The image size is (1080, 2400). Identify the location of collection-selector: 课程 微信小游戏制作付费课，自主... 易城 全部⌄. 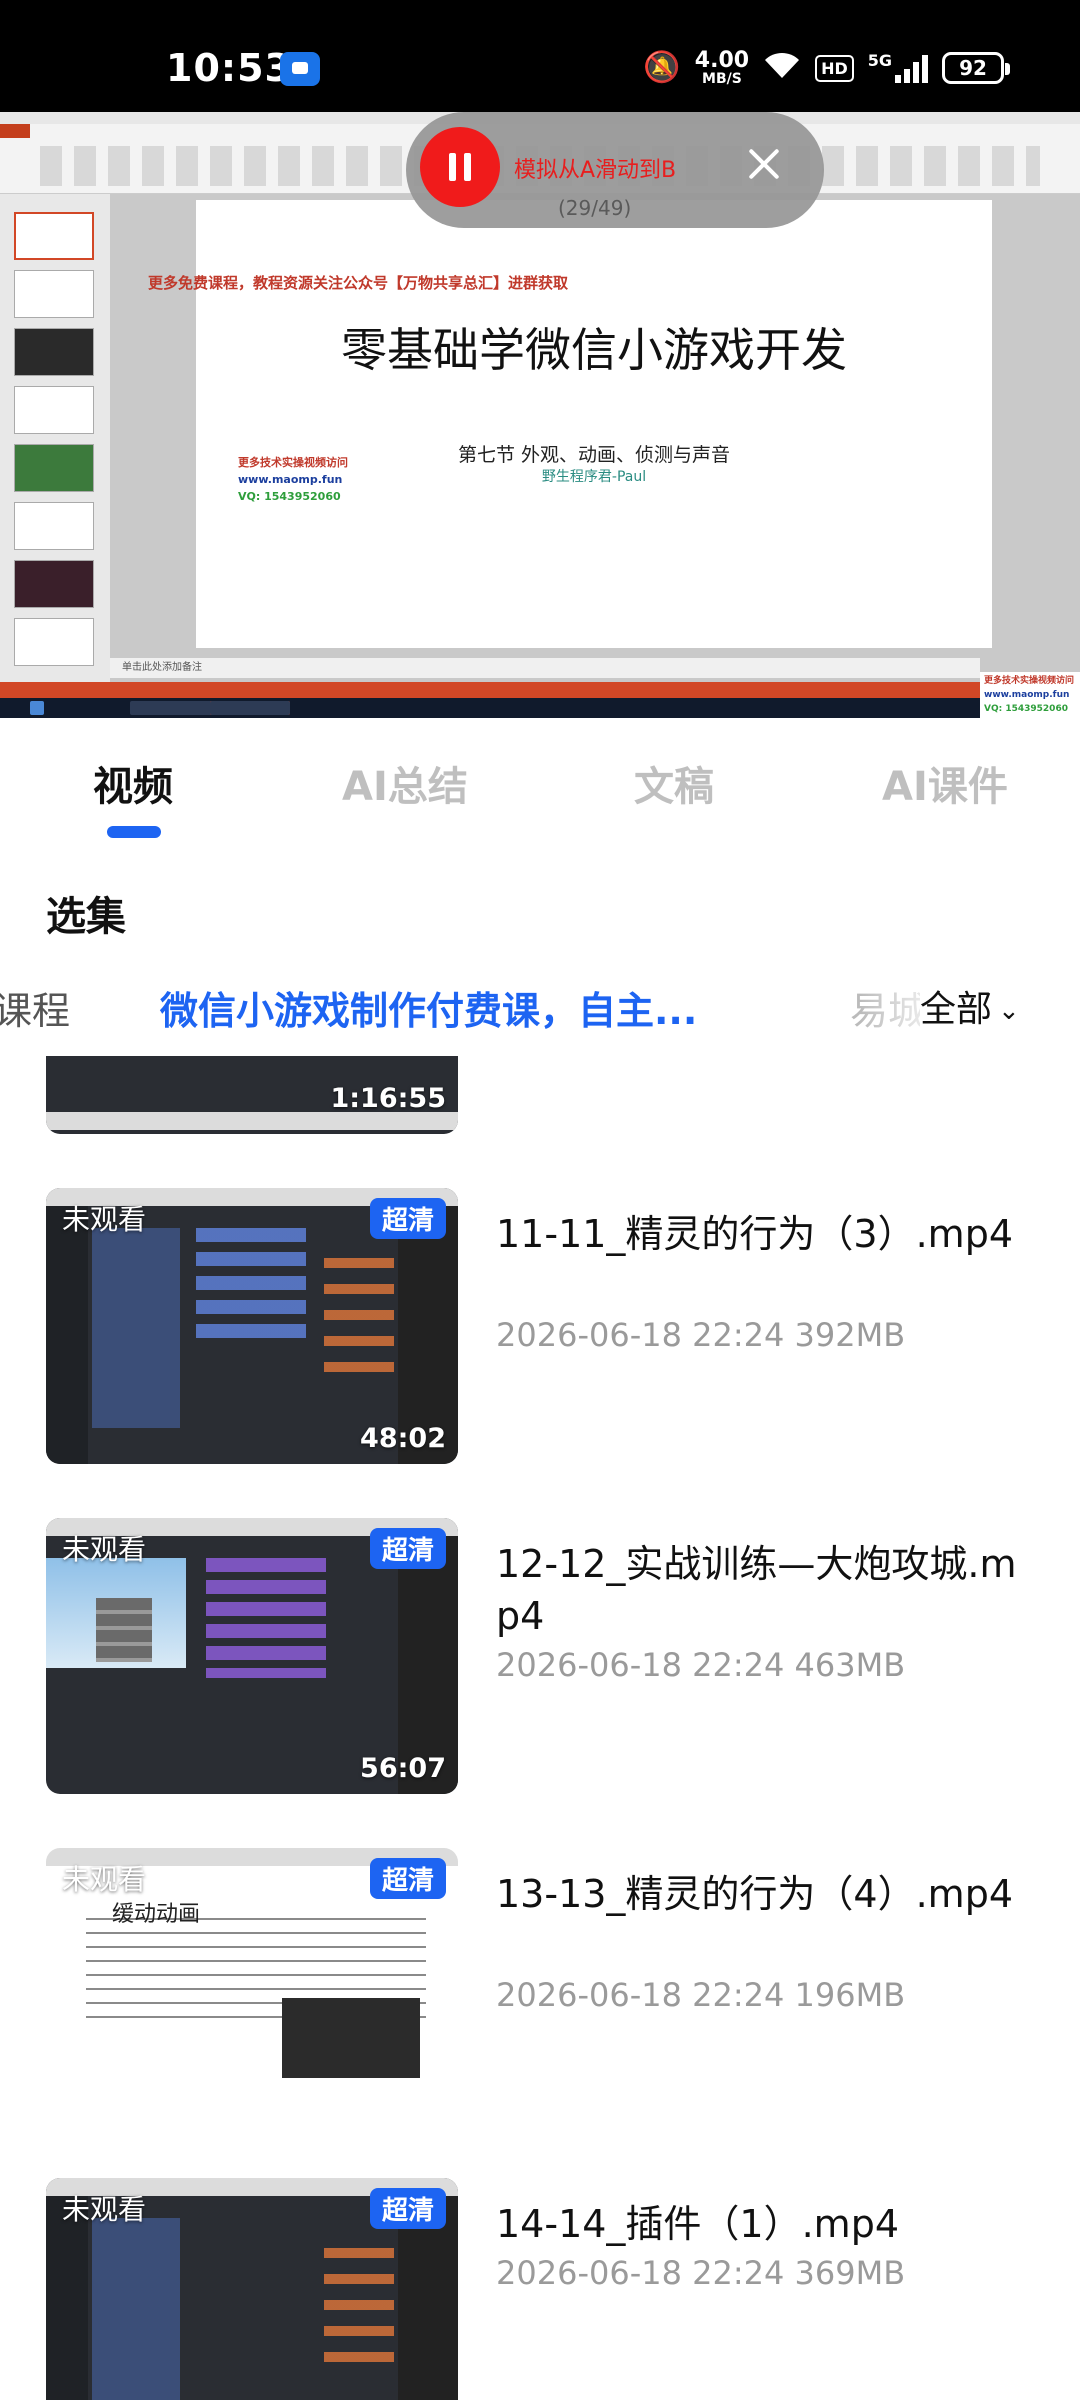
(540, 1011).